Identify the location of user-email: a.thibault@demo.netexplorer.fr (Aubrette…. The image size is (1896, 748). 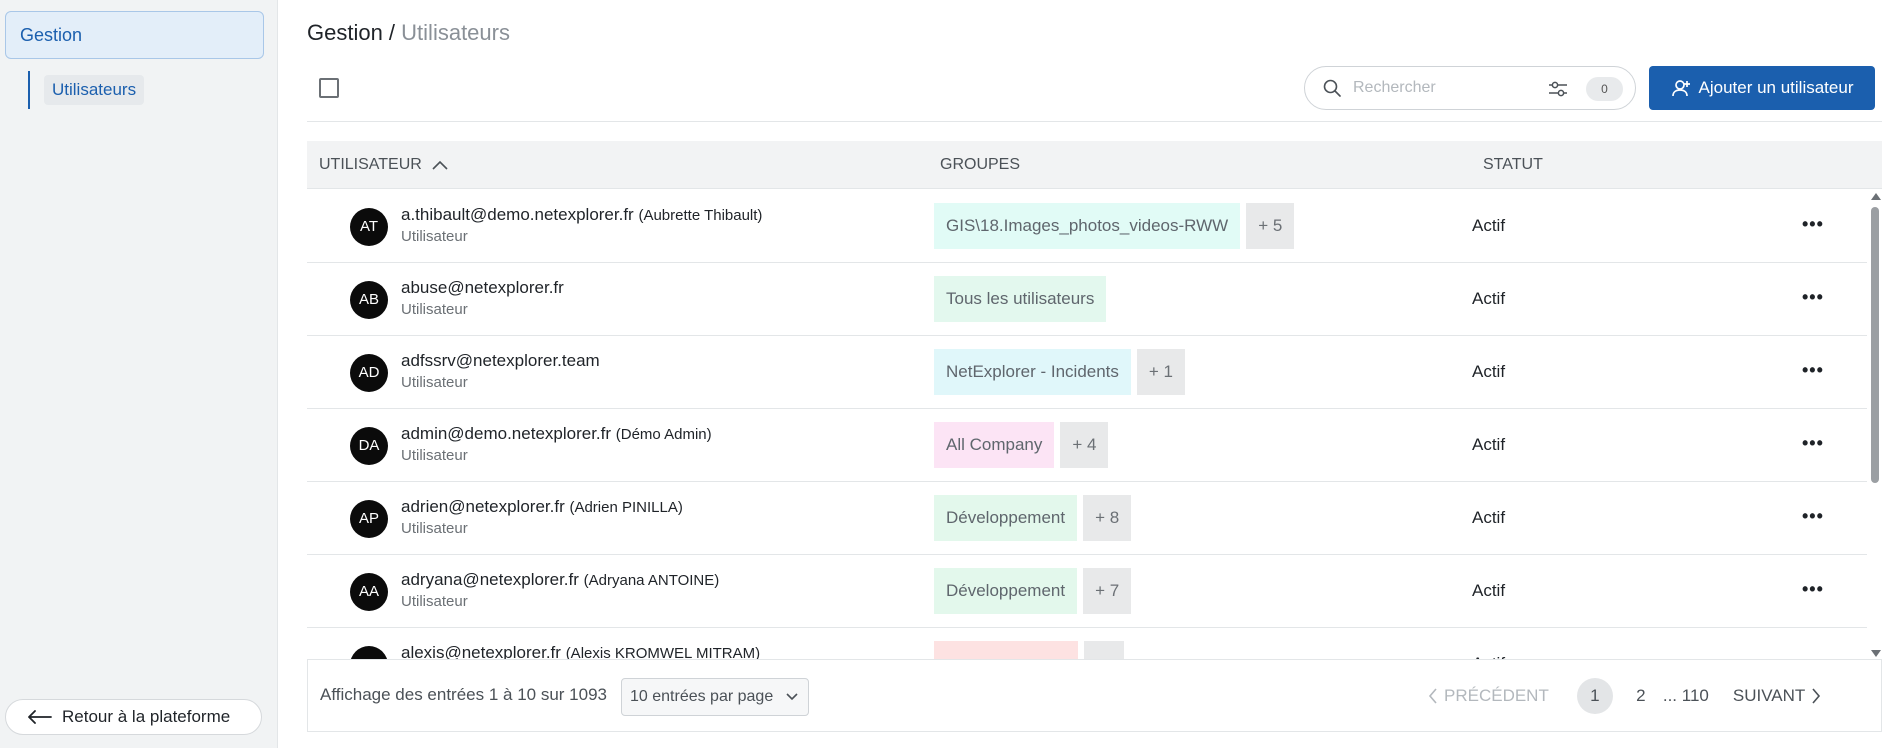
(581, 215).